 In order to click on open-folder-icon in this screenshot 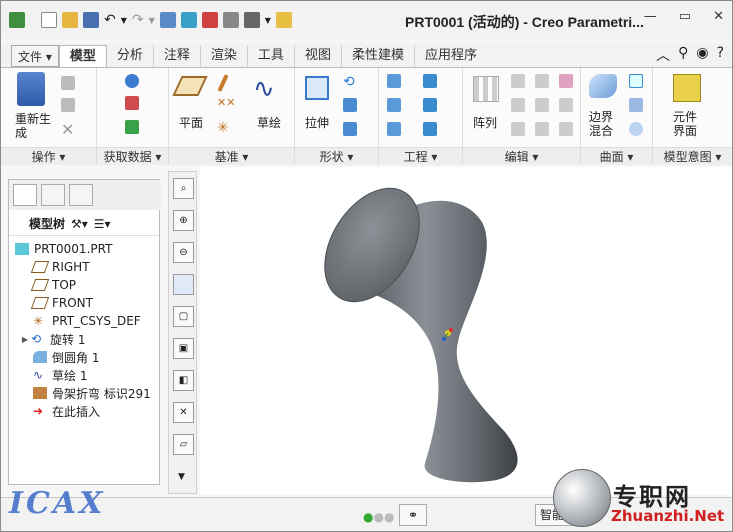, I will do `click(70, 20)`.